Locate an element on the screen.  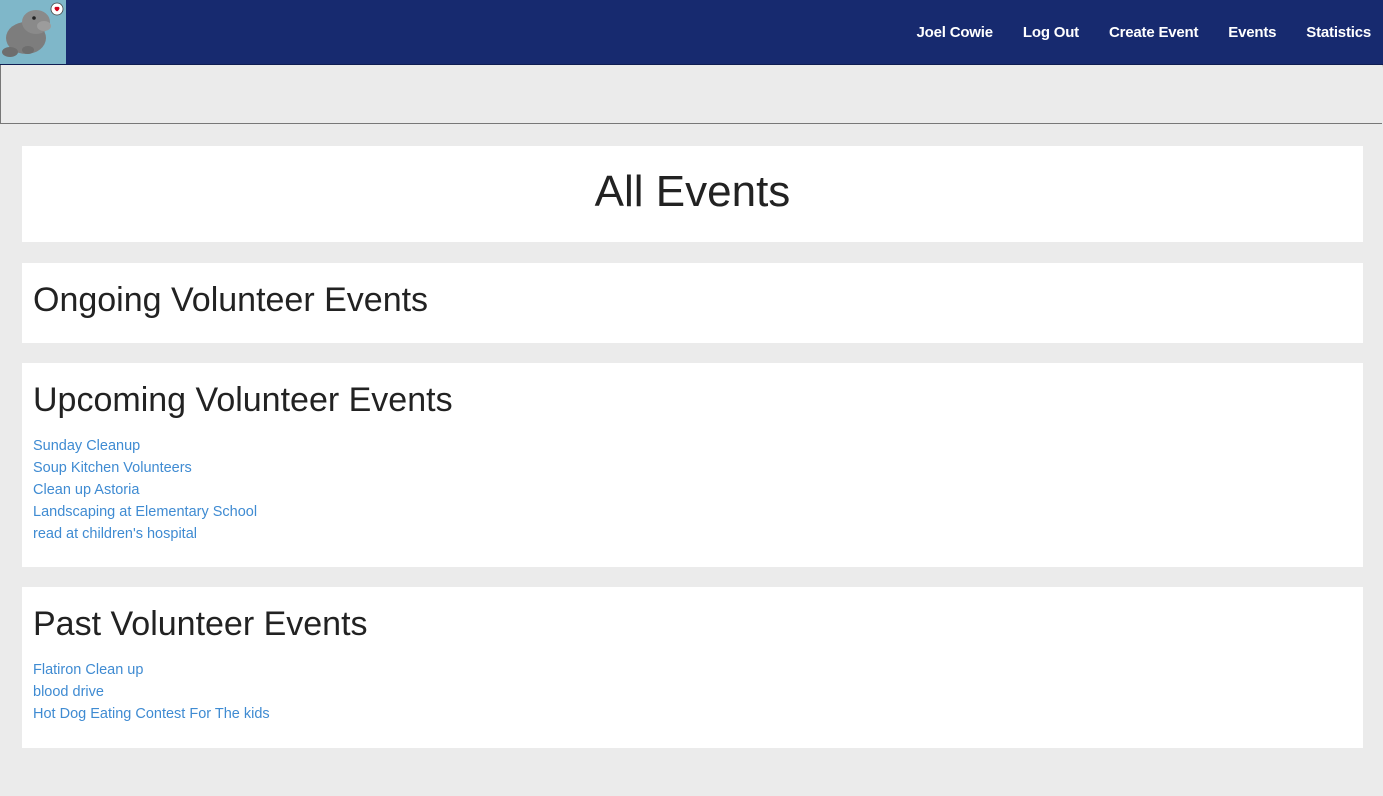
nav-statistics: Statistics is located at coordinates (1338, 32).